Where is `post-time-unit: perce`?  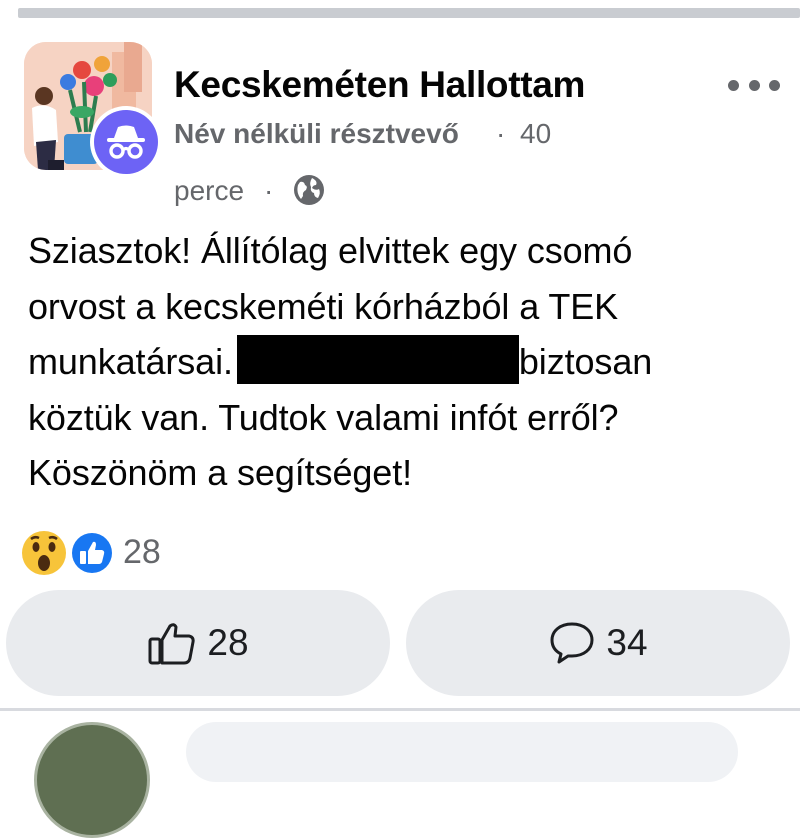 post-time-unit: perce is located at coordinates (209, 191).